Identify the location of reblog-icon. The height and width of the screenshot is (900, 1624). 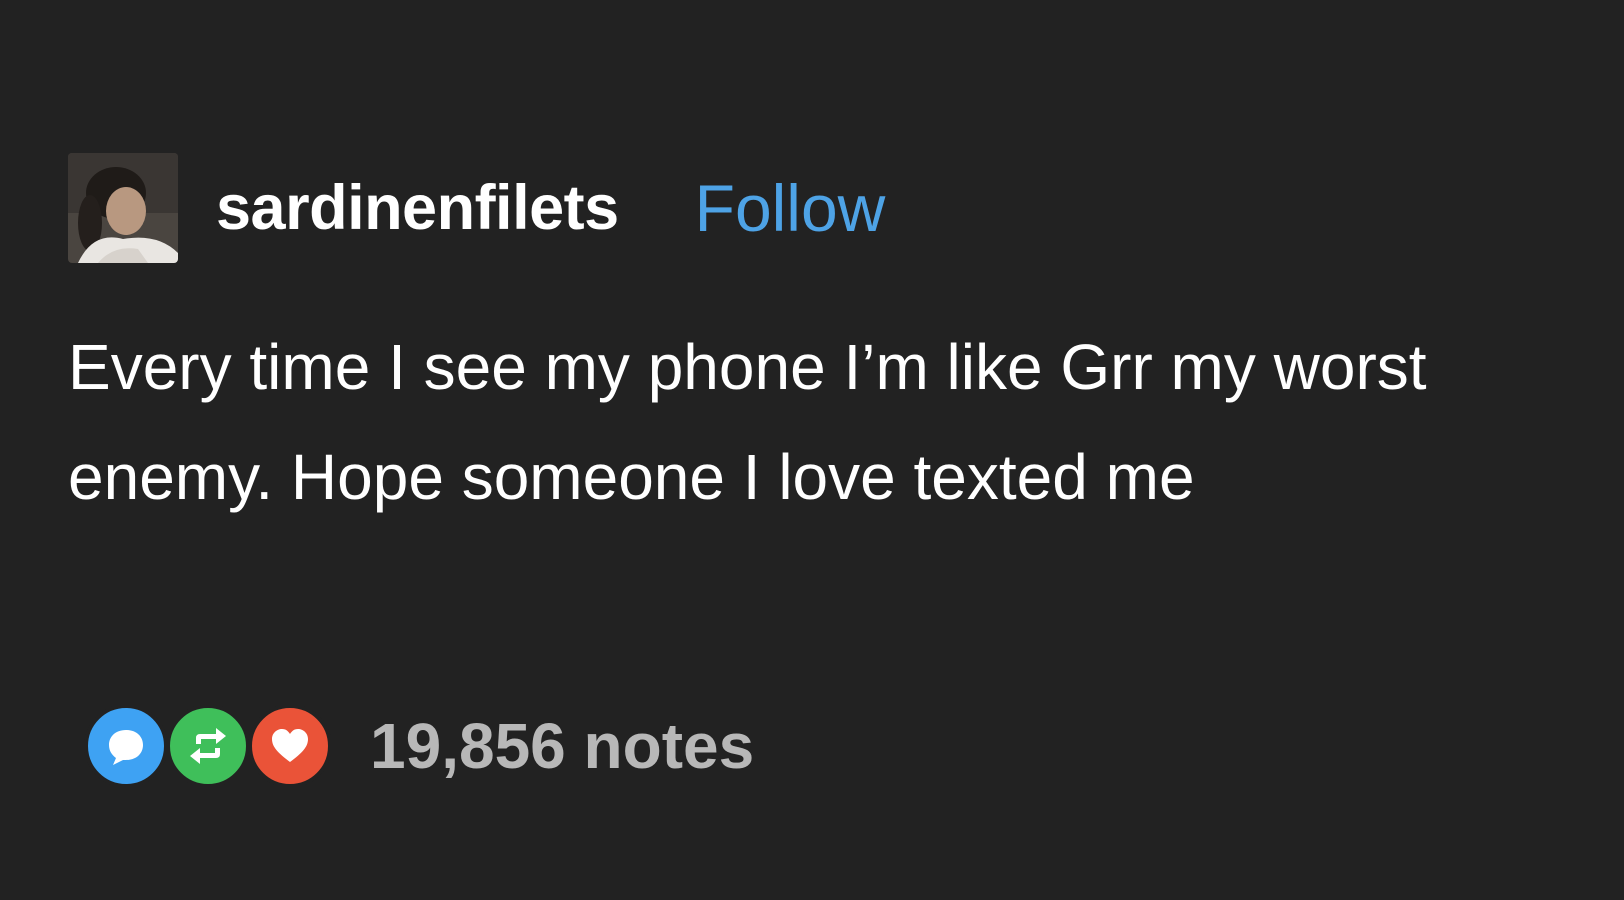
(208, 746).